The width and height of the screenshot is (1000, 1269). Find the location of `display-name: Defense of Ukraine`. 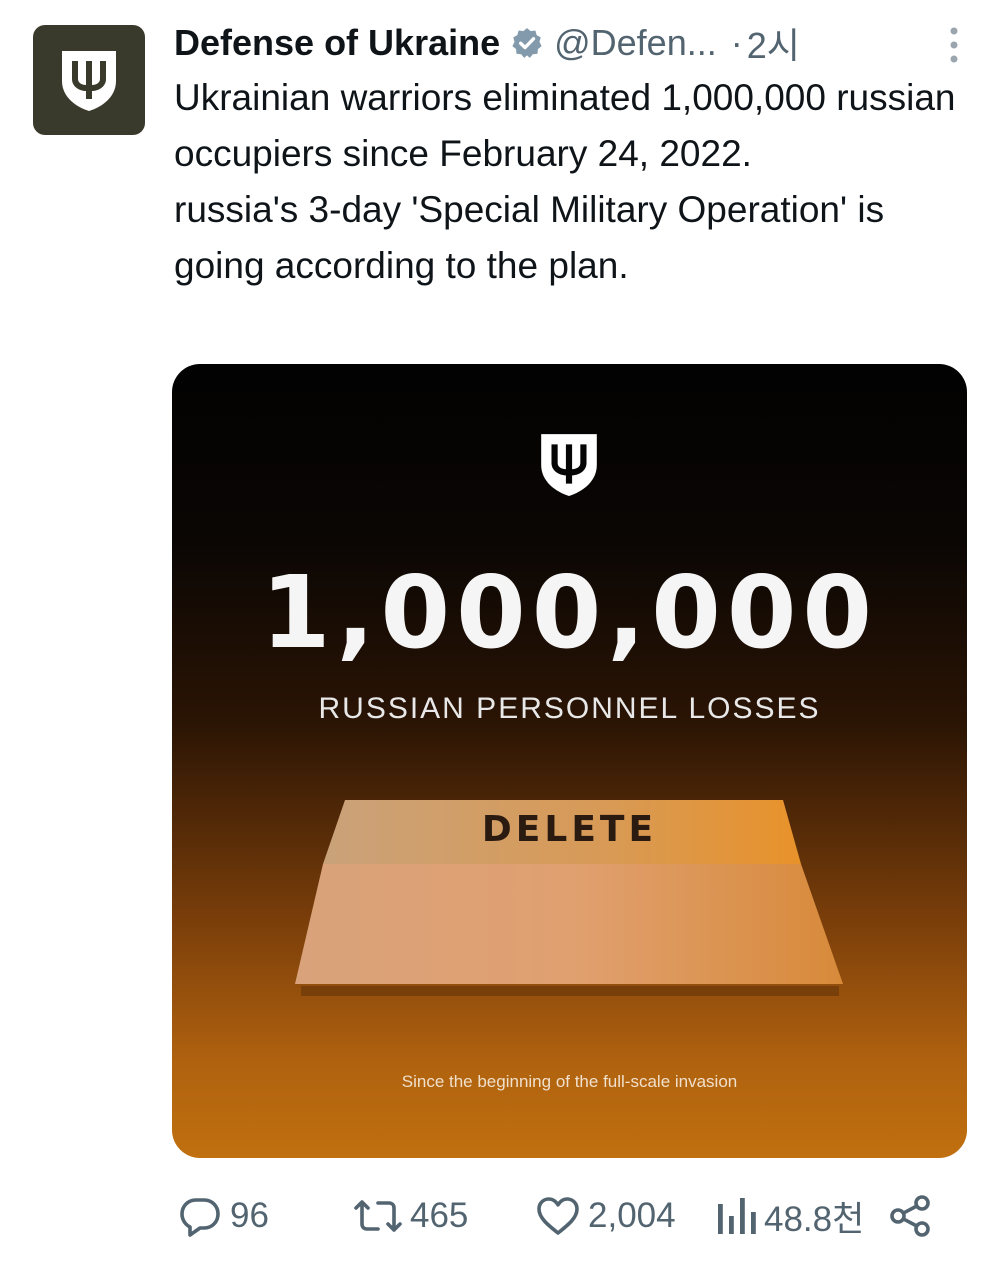

display-name: Defense of Ukraine is located at coordinates (337, 43).